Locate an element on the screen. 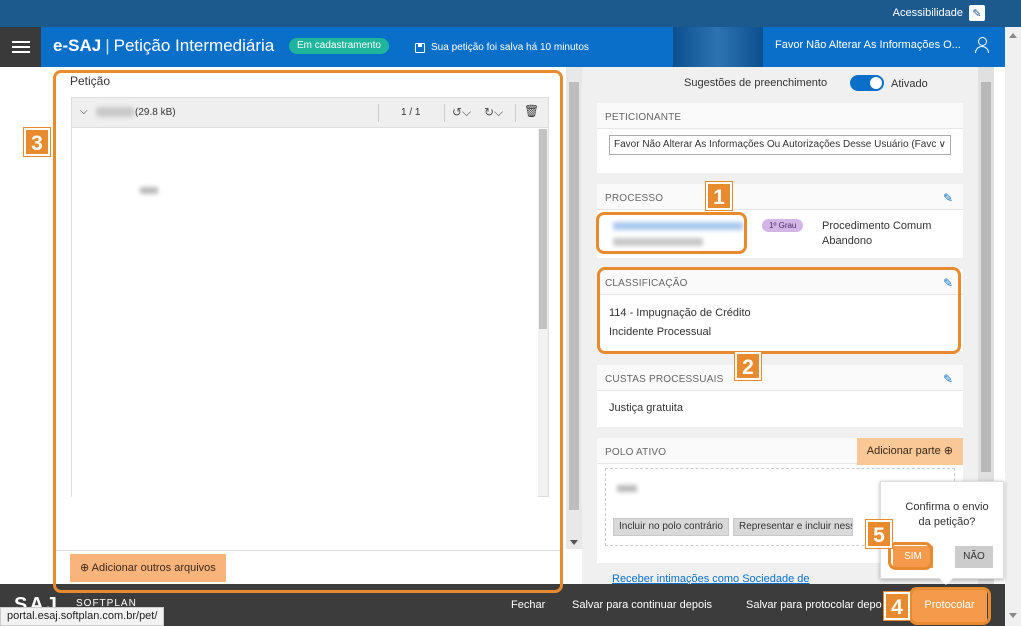 This screenshot has height=626, width=1021. page-scrollbar is located at coordinates (1013, 326).